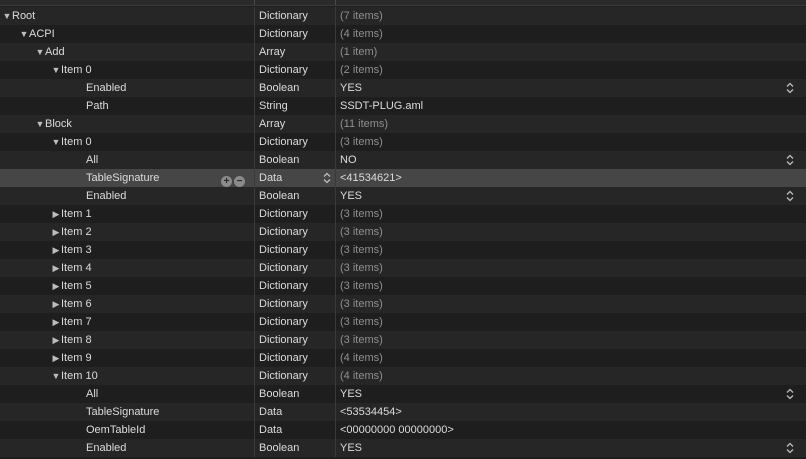  I want to click on plist-row: ▼ ACPI Dictionary (4 items), so click(403, 34).